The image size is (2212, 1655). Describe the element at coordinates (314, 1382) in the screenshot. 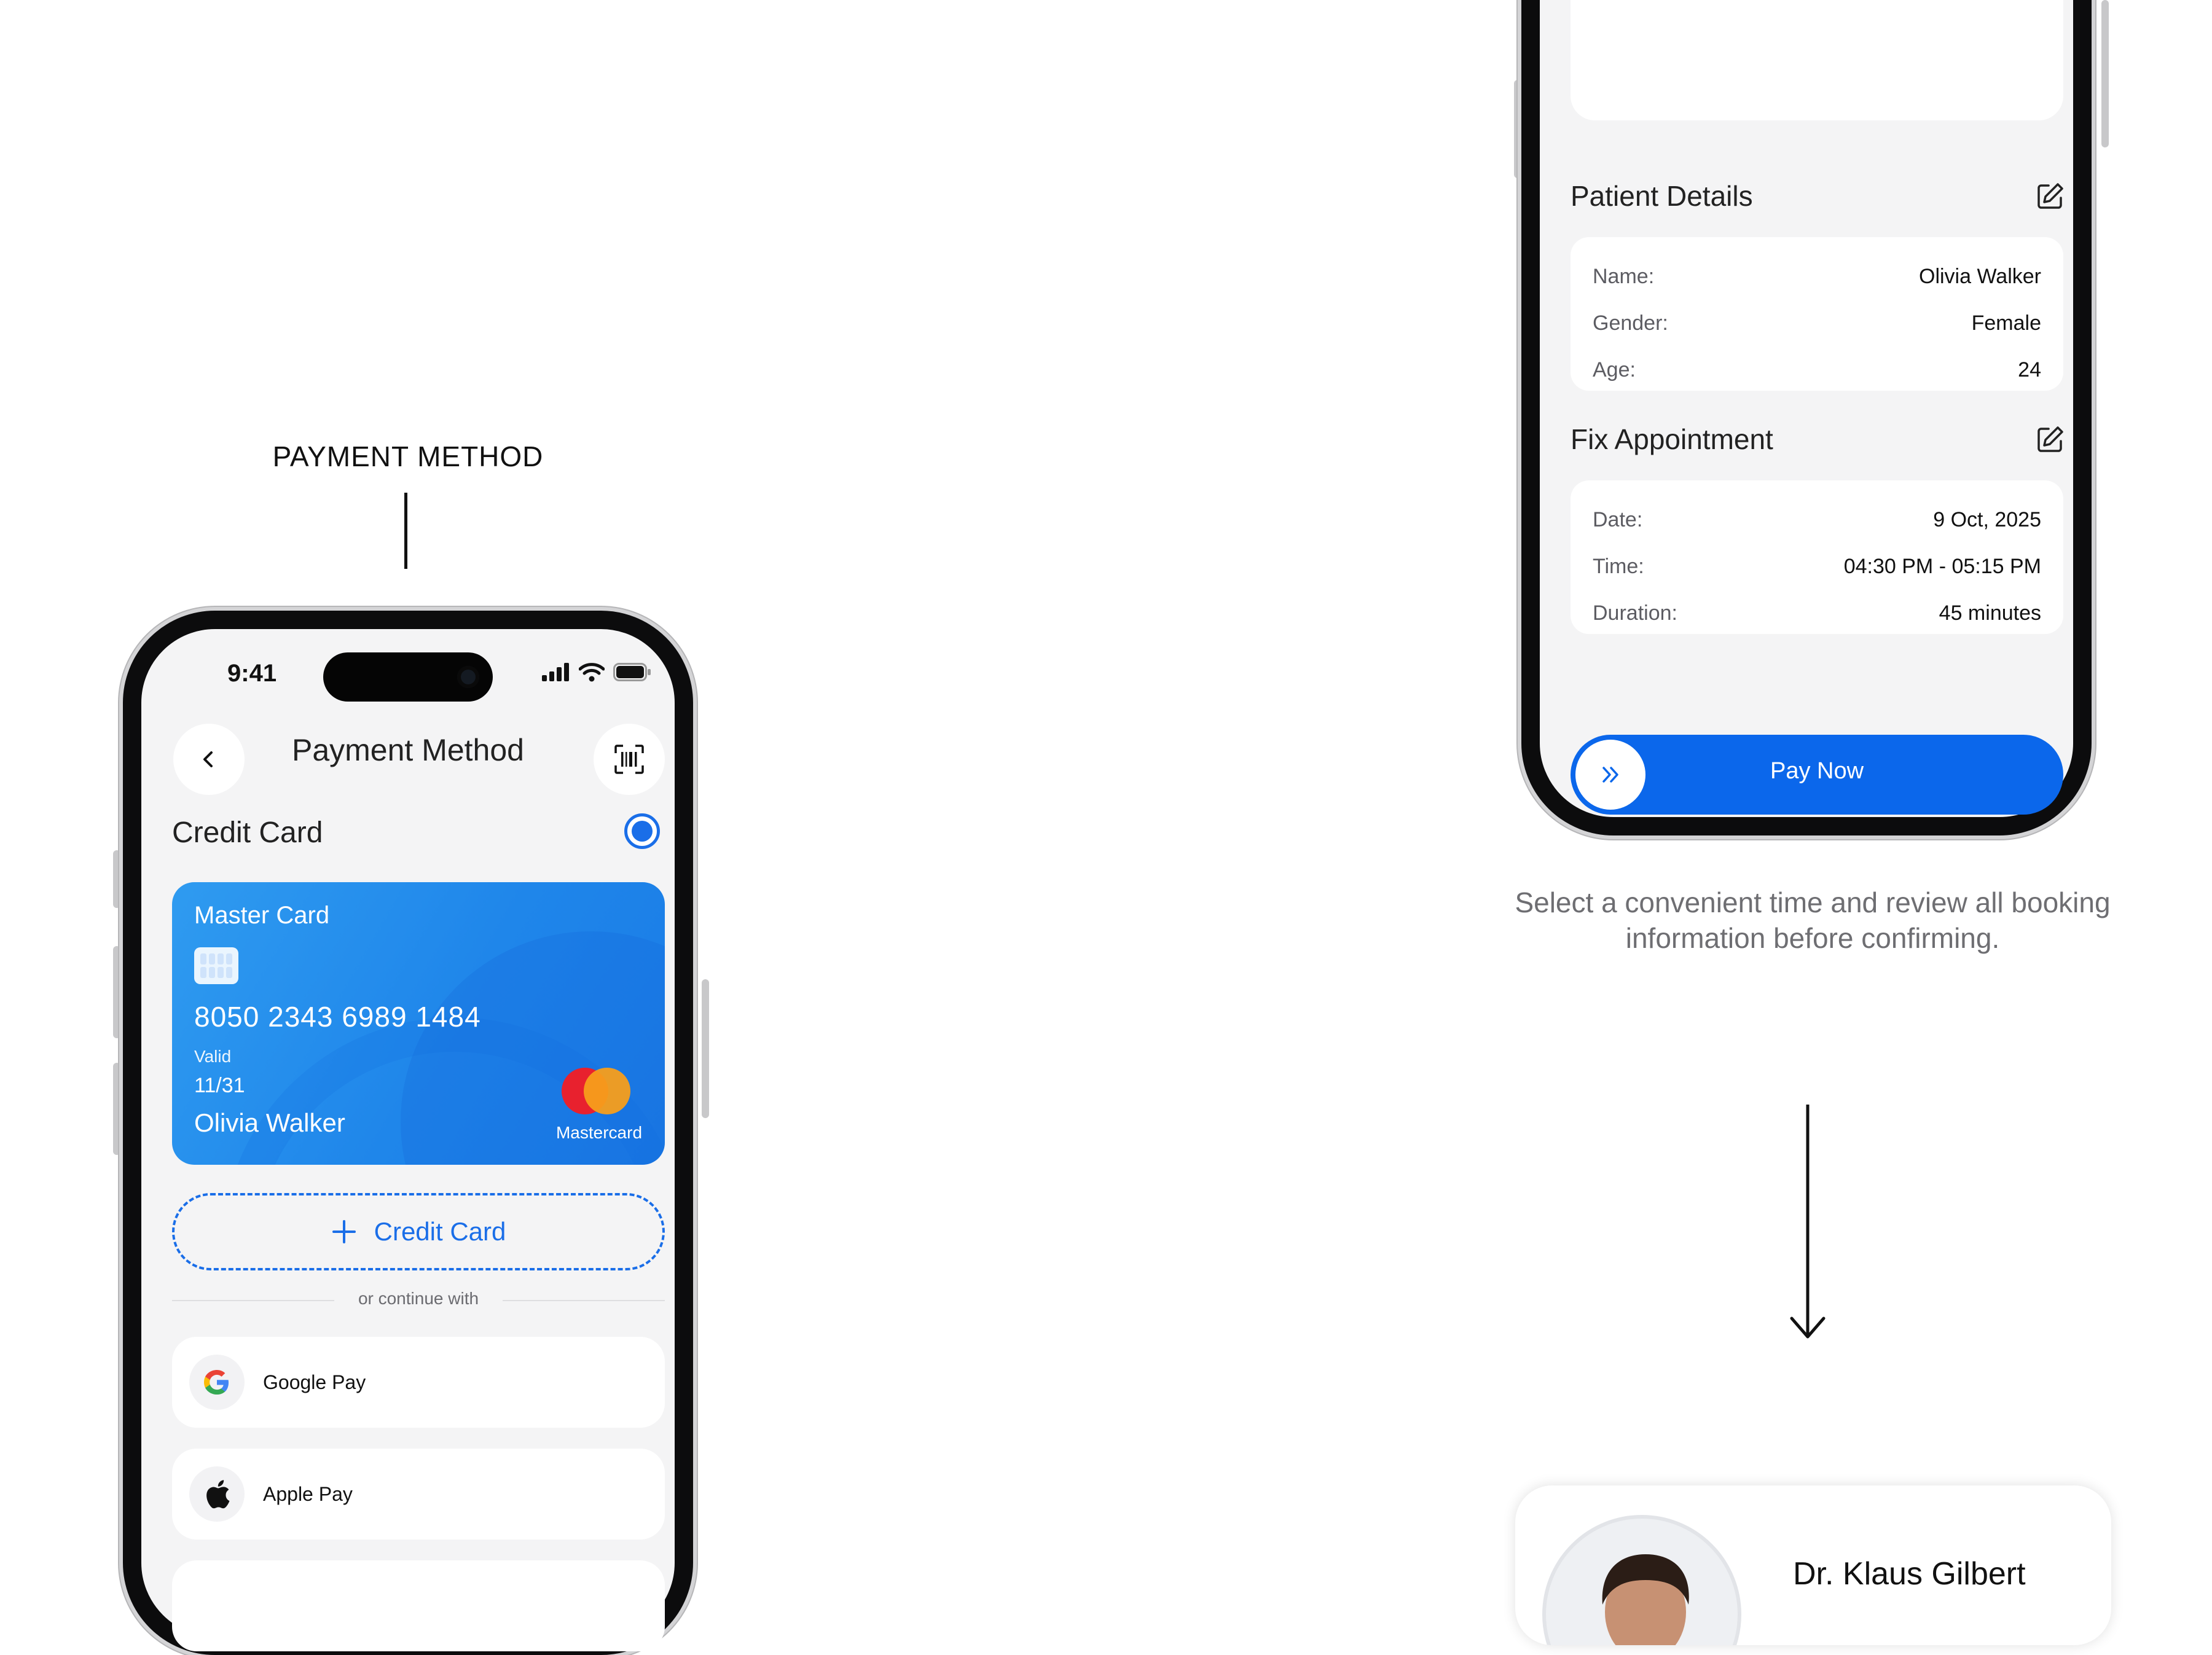

I see `pay-option-label: Google Pay` at that location.